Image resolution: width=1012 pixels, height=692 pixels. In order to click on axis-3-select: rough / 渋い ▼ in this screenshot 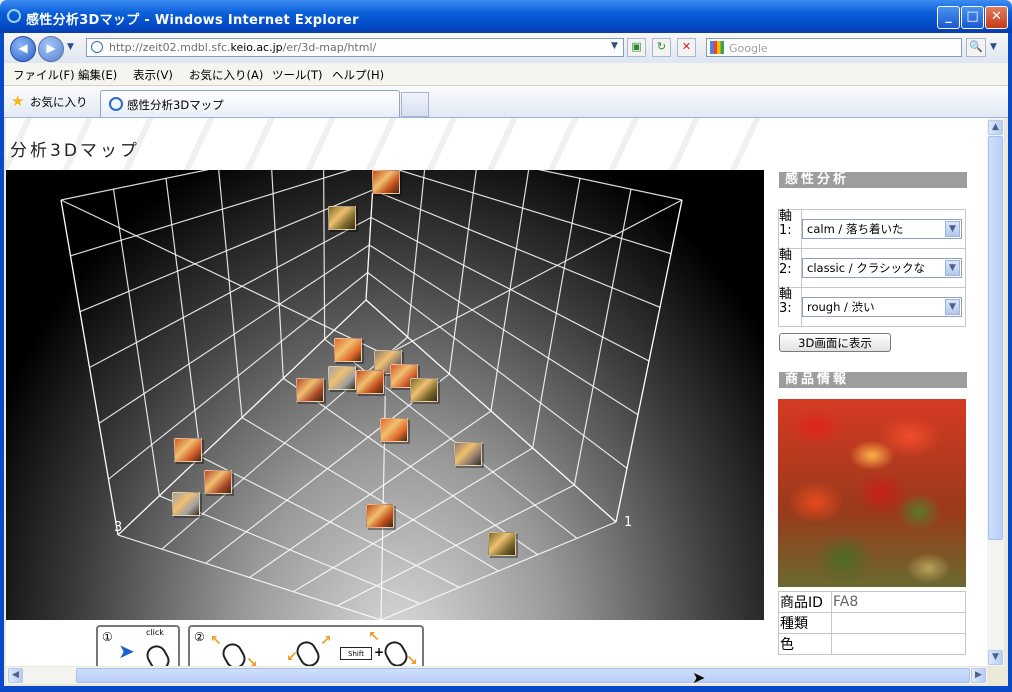, I will do `click(882, 307)`.